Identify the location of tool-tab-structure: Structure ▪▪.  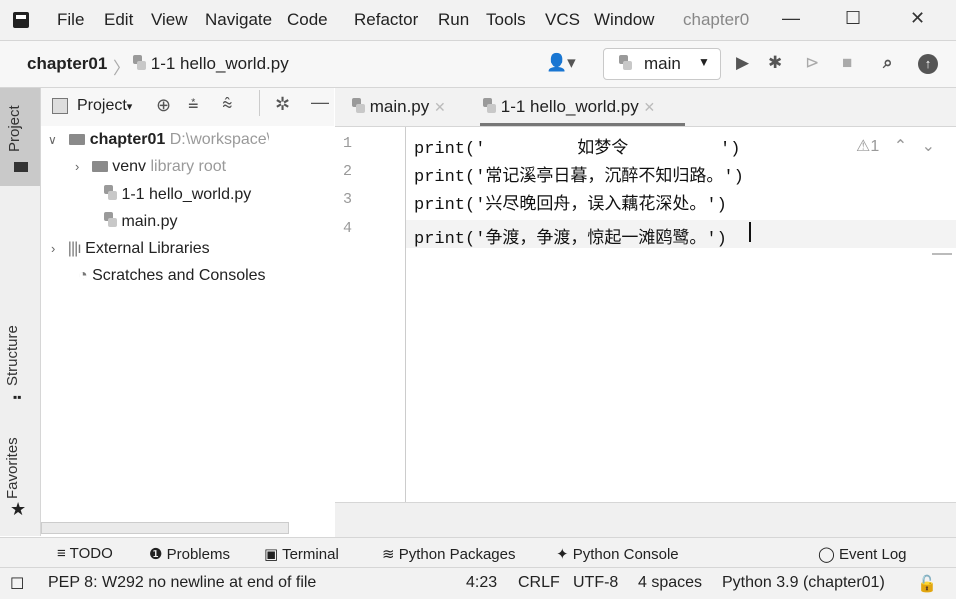
(20, 350).